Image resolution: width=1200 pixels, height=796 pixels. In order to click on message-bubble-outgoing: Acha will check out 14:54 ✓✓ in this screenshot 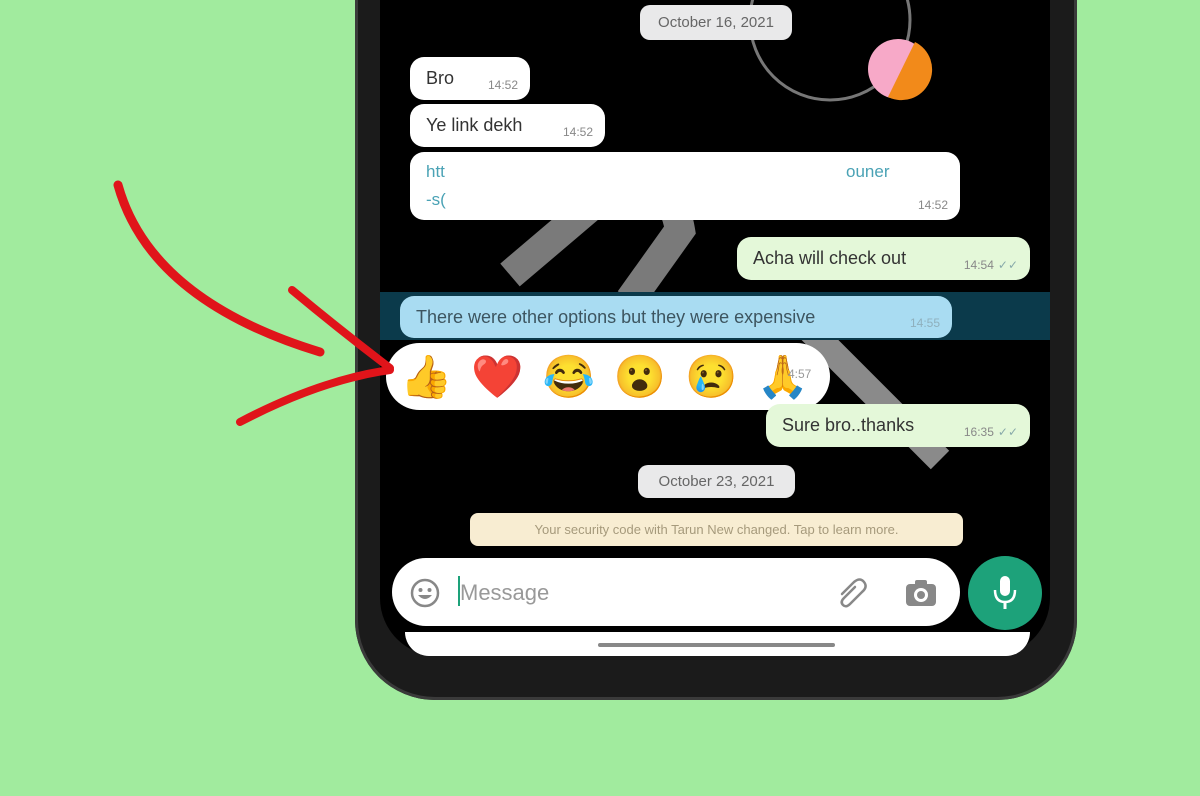, I will do `click(883, 258)`.